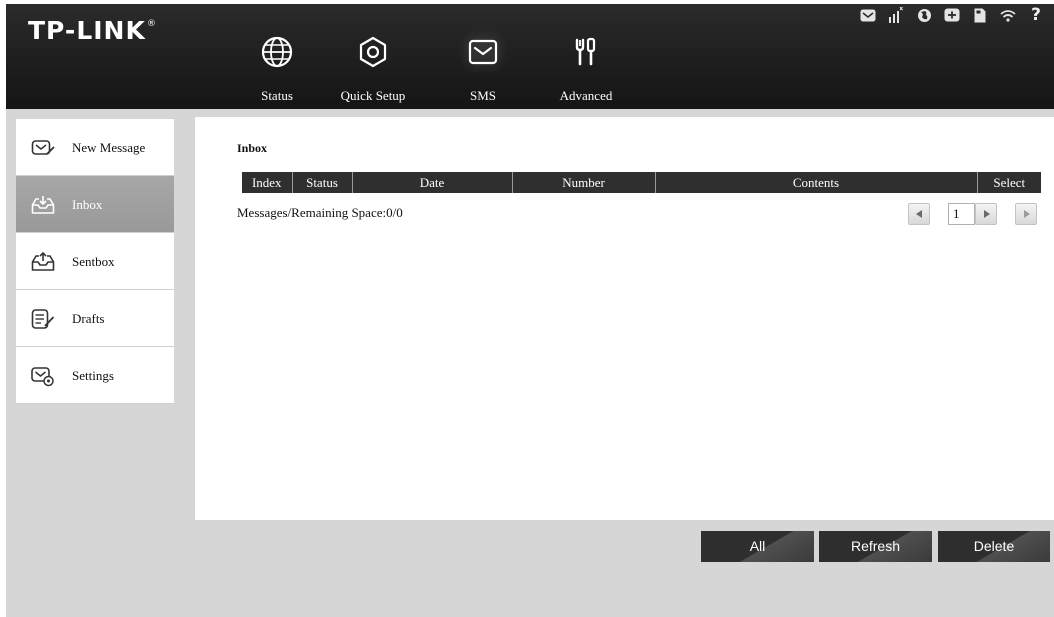 The image size is (1054, 617). I want to click on sidebar-item-new-message: New Message, so click(95, 147).